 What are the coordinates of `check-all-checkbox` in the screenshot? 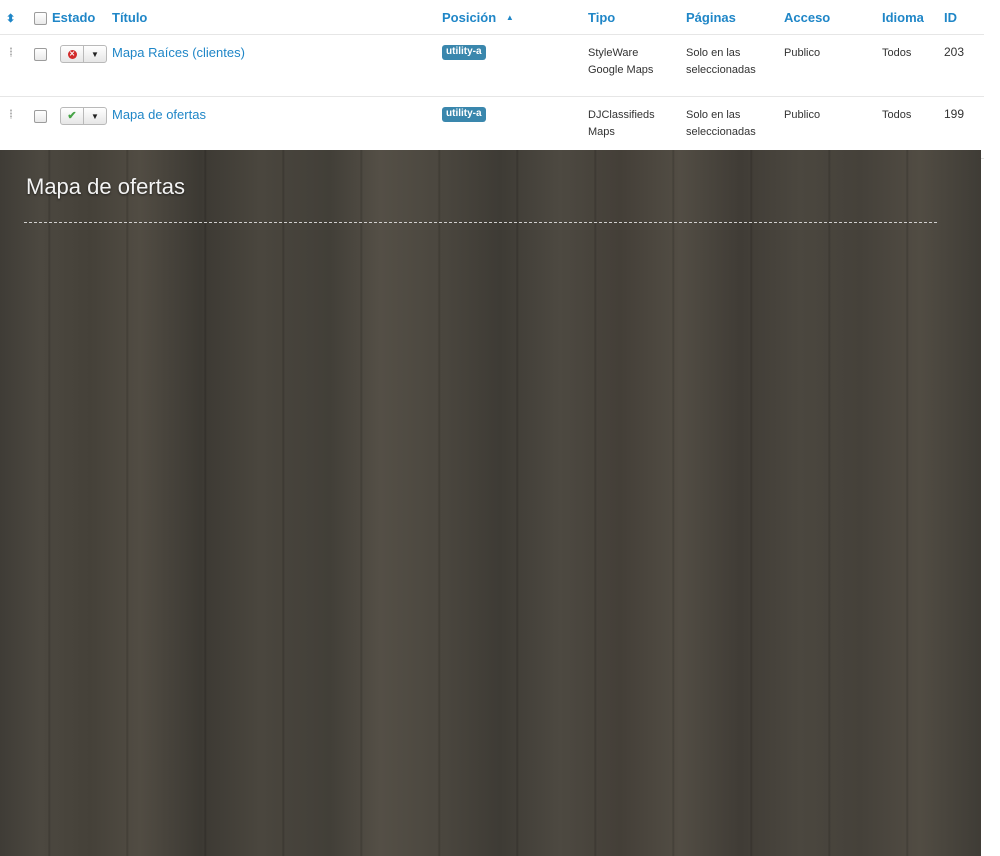 It's located at (40, 18).